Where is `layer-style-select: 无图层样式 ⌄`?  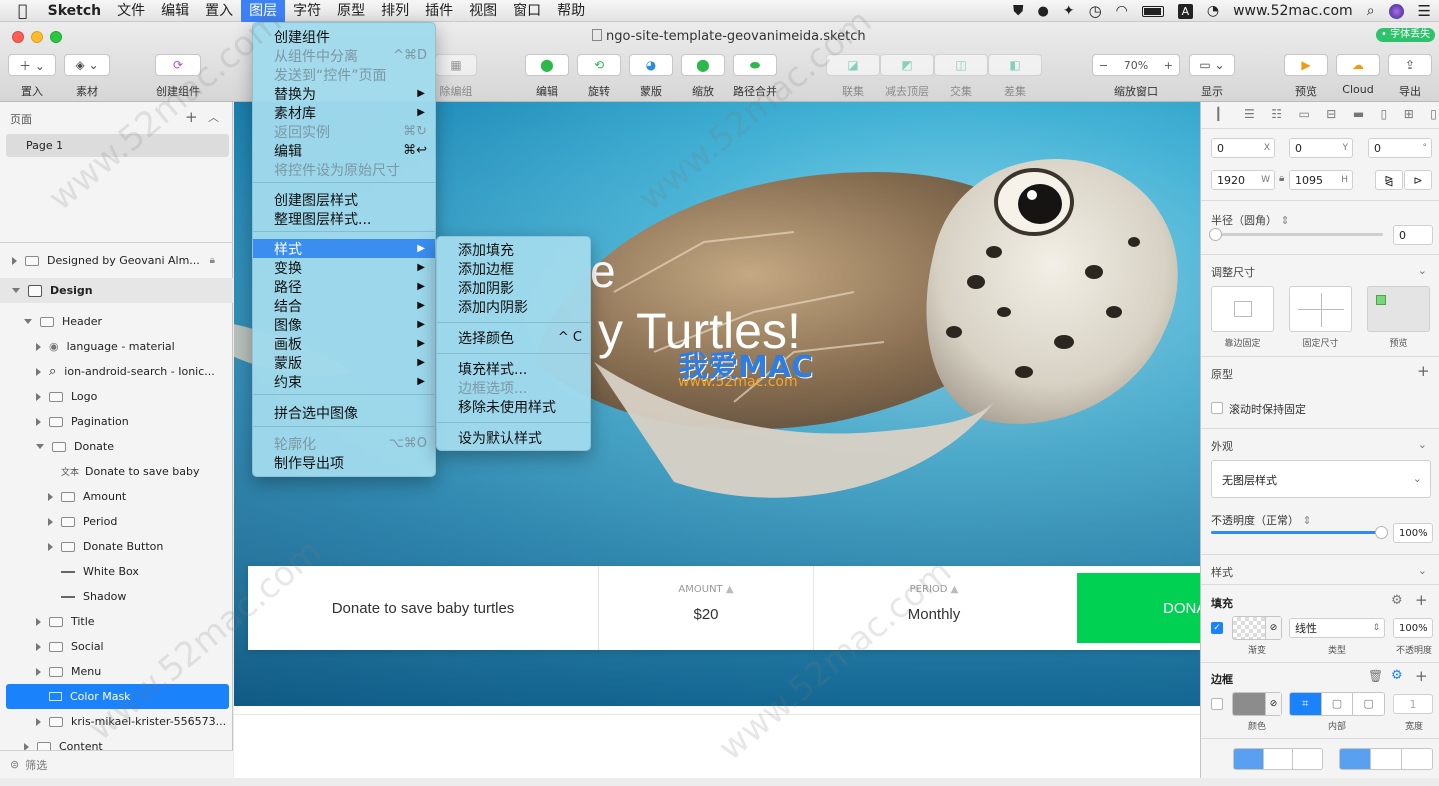
layer-style-select: 无图层样式 ⌄ is located at coordinates (1321, 479).